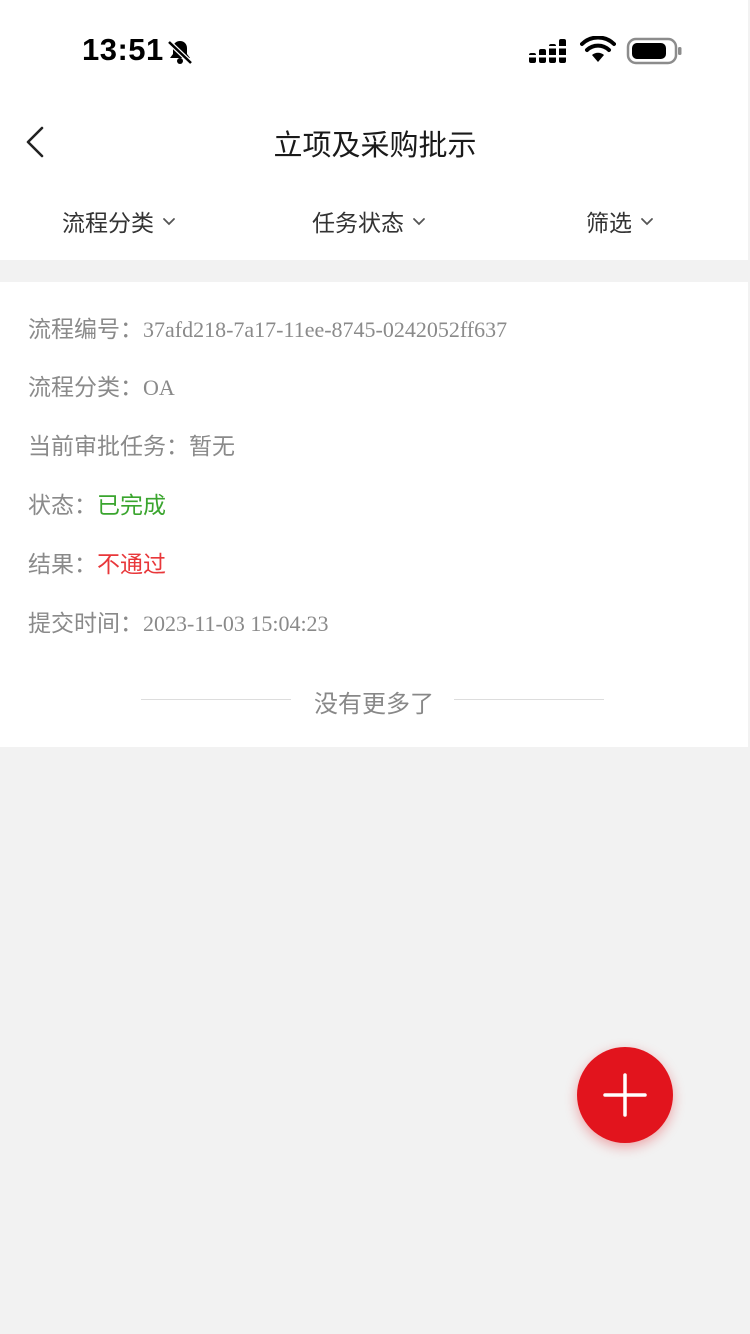 This screenshot has height=1334, width=750. I want to click on list-end-indicator: 没有更多了, so click(374, 701).